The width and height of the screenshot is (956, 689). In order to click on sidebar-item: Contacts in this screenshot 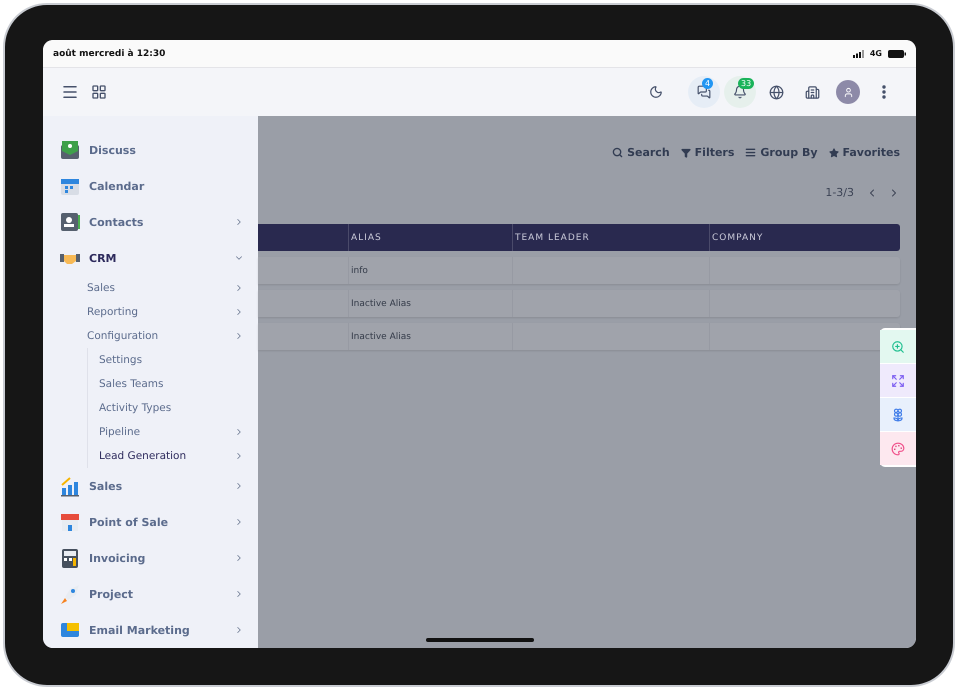, I will do `click(150, 222)`.